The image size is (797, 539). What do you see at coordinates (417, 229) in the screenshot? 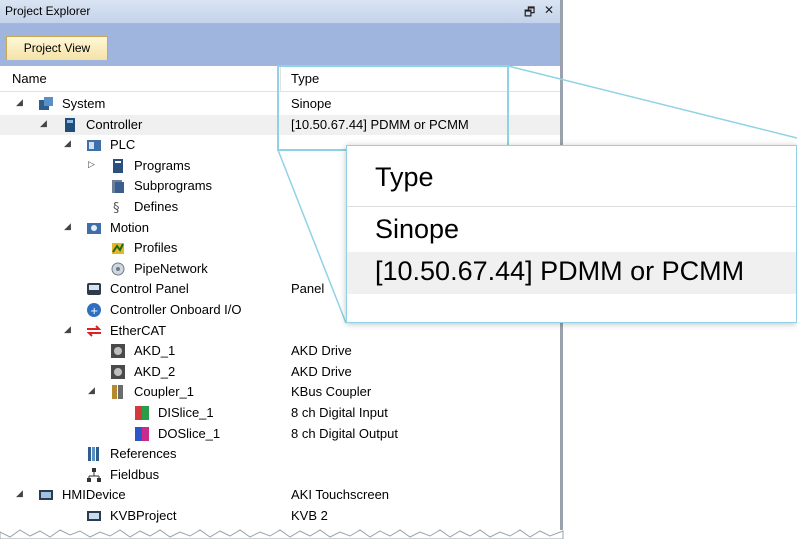
I see `zoom-row-system-type: Sinope` at bounding box center [417, 229].